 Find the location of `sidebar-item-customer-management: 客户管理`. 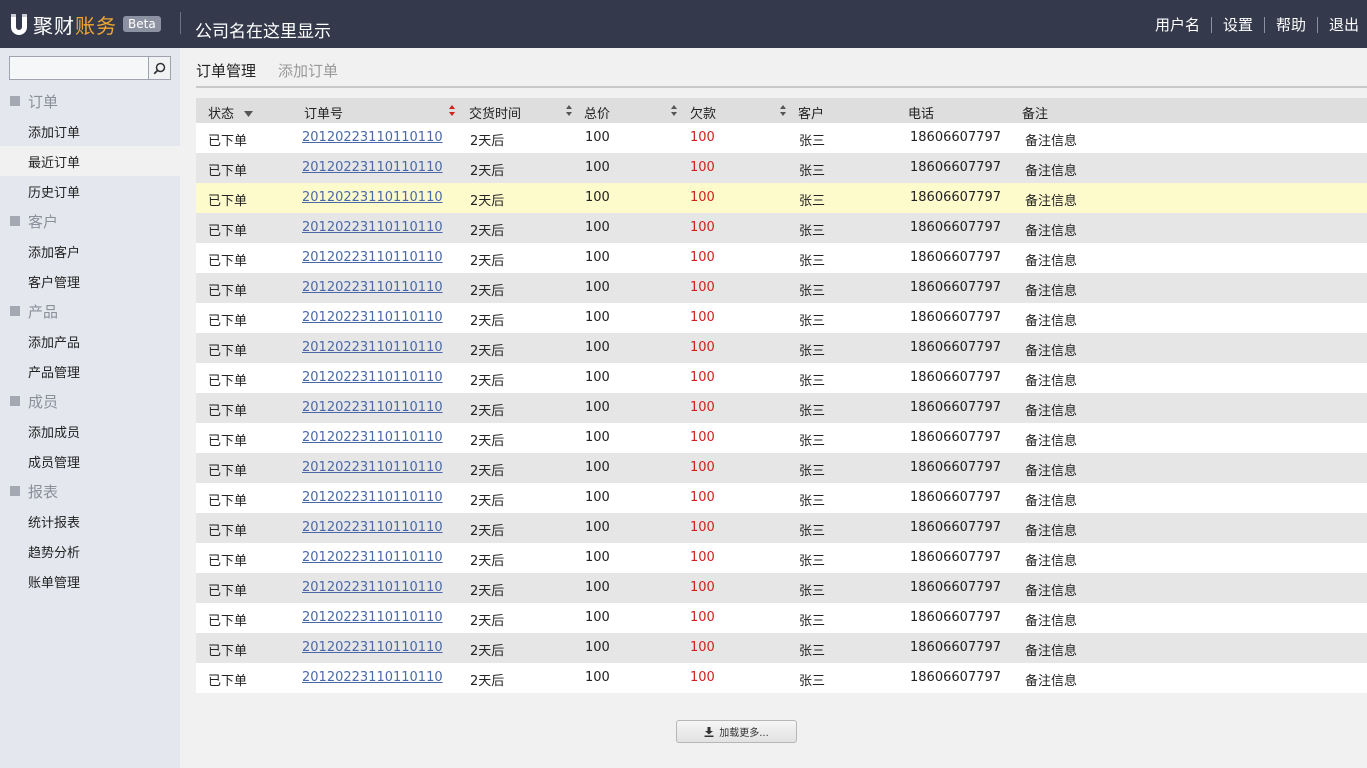

sidebar-item-customer-management: 客户管理 is located at coordinates (90, 281).